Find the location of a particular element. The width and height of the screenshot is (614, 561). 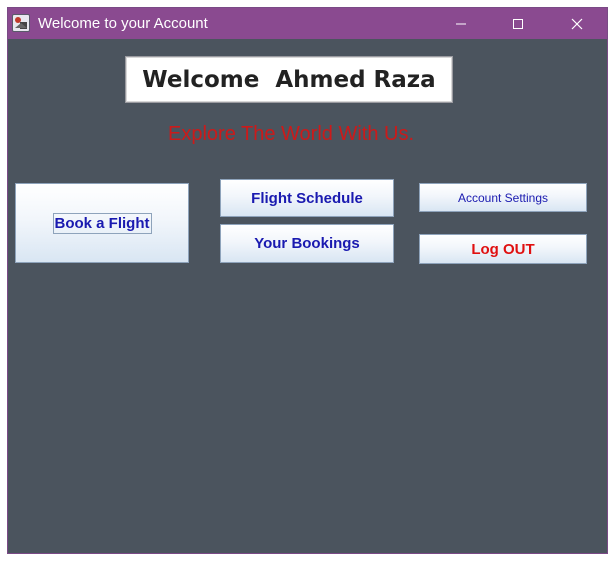

logout-button: Log OUT is located at coordinates (503, 249).